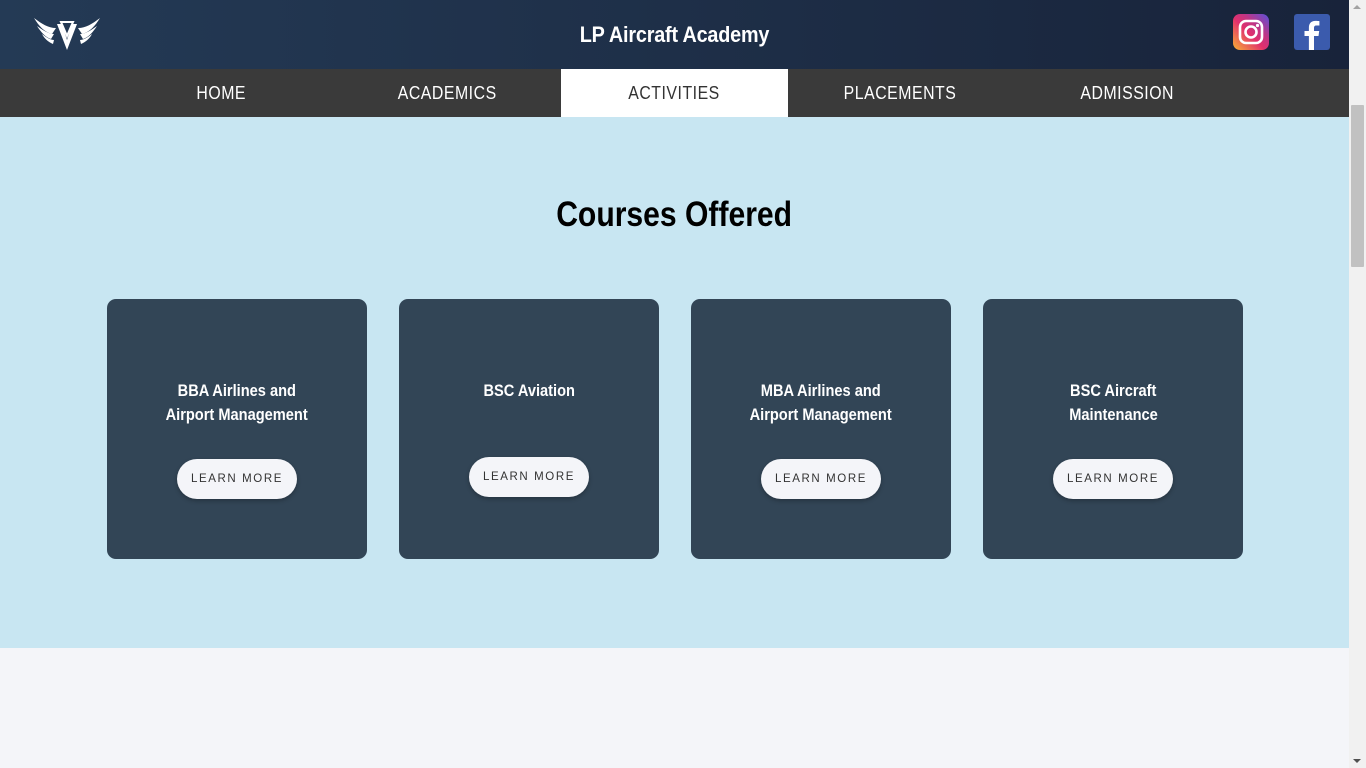 The image size is (1366, 768). Describe the element at coordinates (674, 214) in the screenshot. I see `section-title: Courses Offered` at that location.